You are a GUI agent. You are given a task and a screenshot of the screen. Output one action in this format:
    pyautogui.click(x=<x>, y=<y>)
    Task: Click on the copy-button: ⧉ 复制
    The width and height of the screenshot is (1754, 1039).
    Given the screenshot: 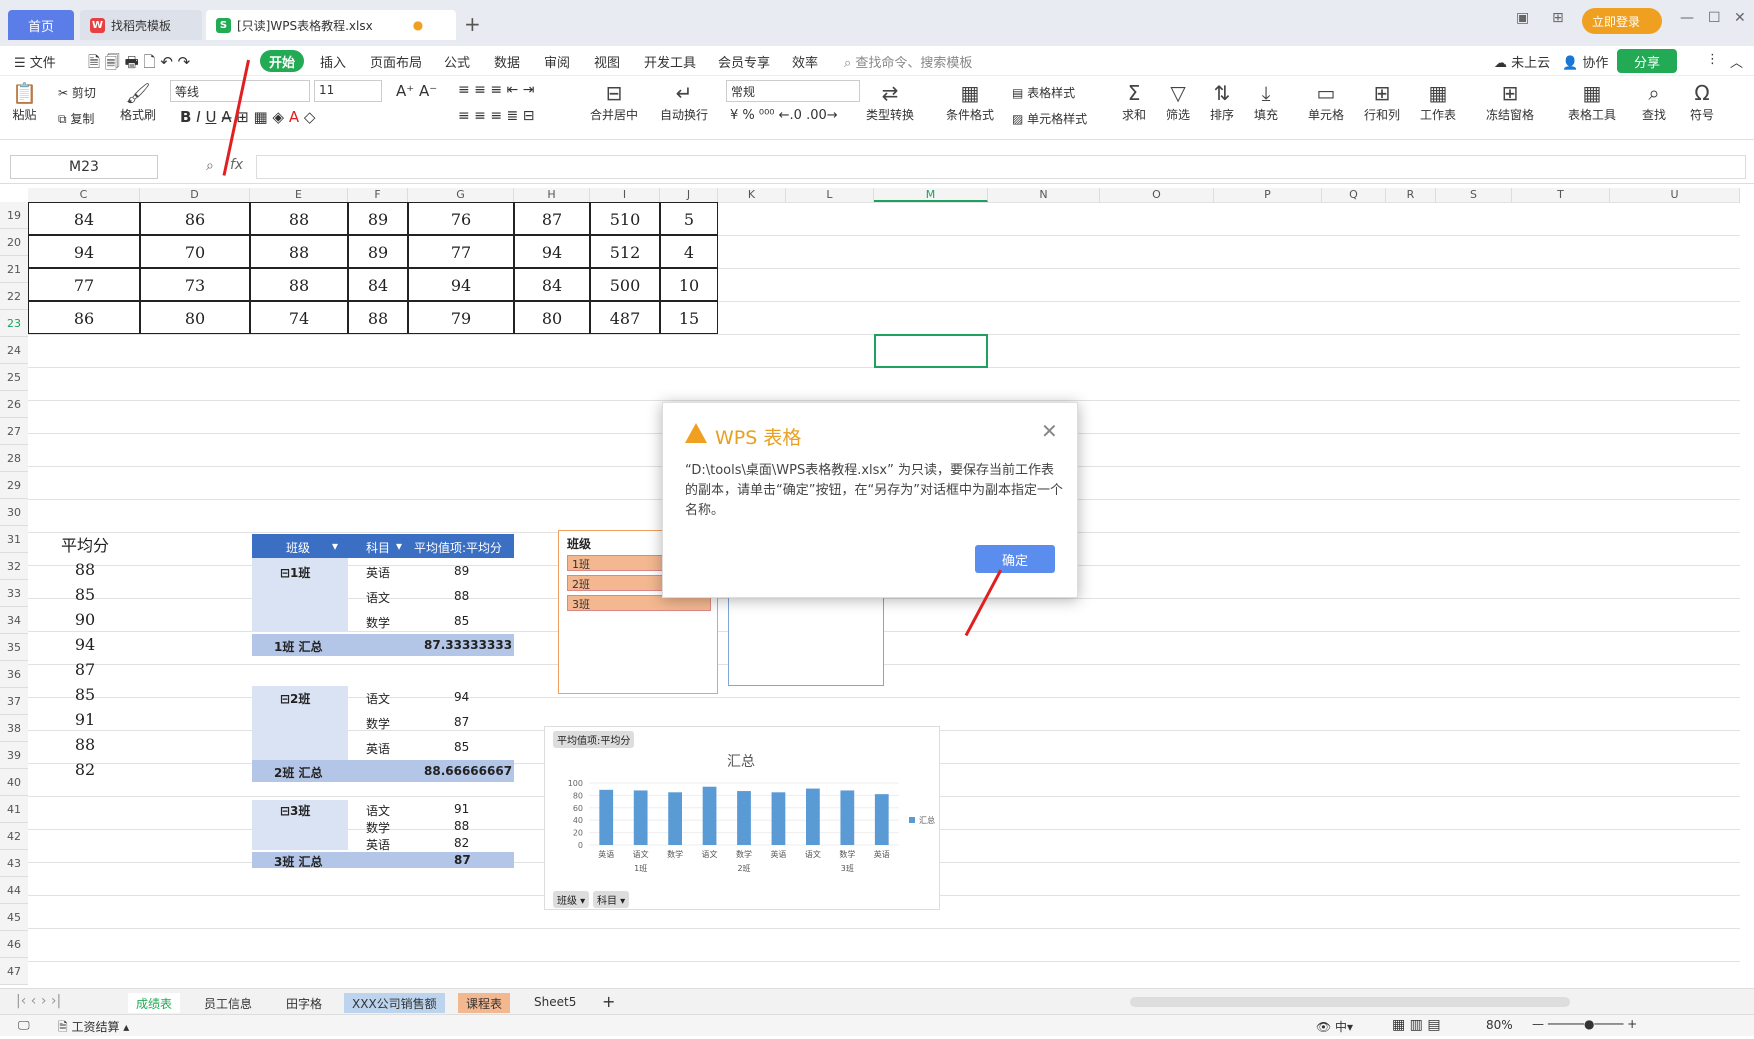 What is the action you would take?
    pyautogui.click(x=76, y=118)
    